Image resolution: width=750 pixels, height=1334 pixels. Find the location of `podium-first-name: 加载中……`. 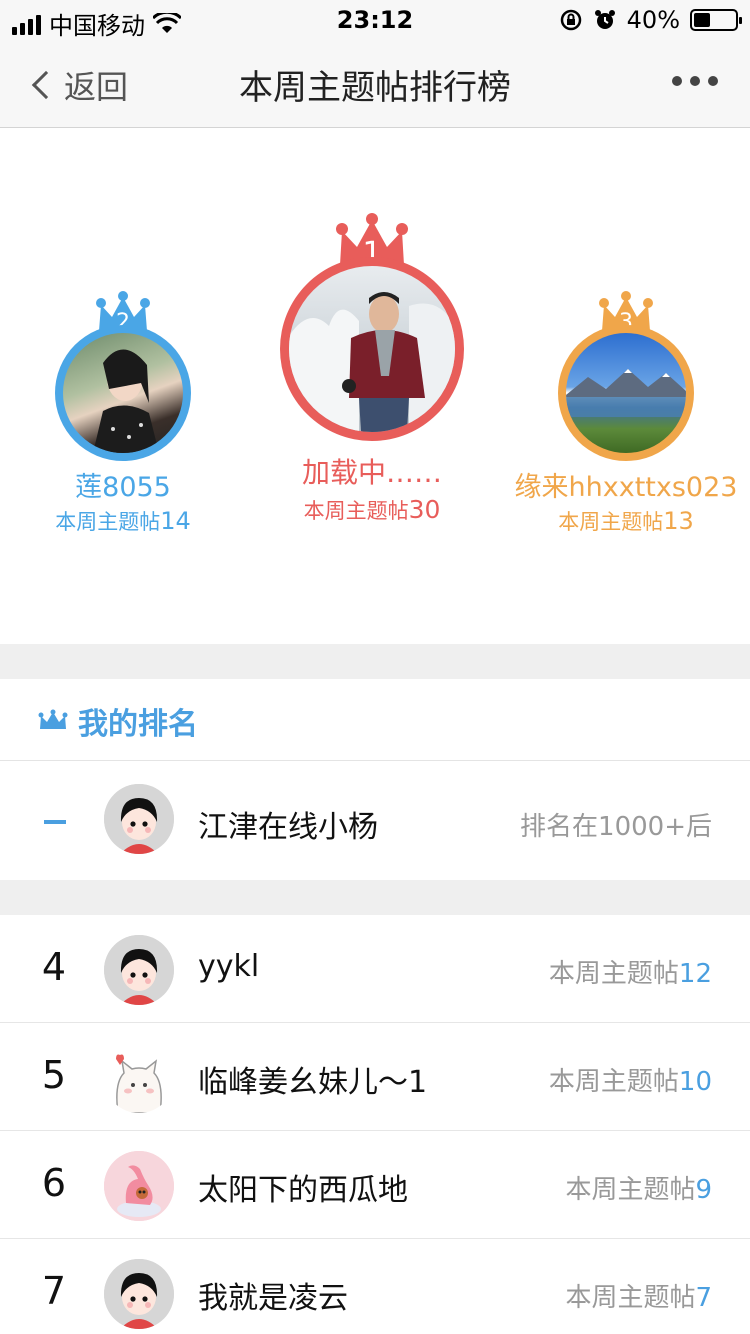

podium-first-name: 加载中…… is located at coordinates (371, 472).